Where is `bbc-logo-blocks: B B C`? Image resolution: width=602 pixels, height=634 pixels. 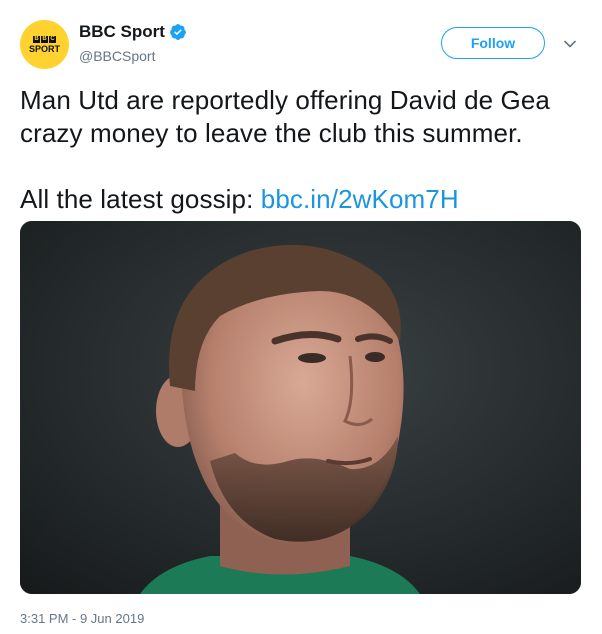
bbc-logo-blocks: B B C is located at coordinates (44, 39).